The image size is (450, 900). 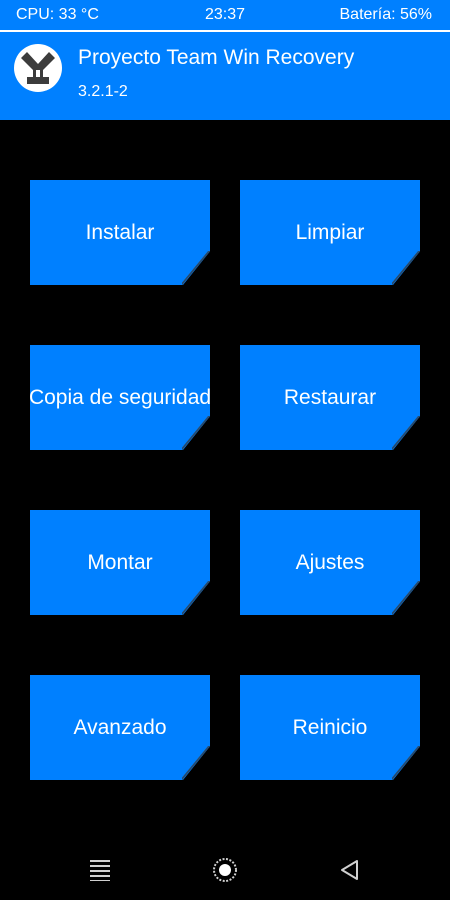 I want to click on home-circle-icon, so click(x=225, y=870).